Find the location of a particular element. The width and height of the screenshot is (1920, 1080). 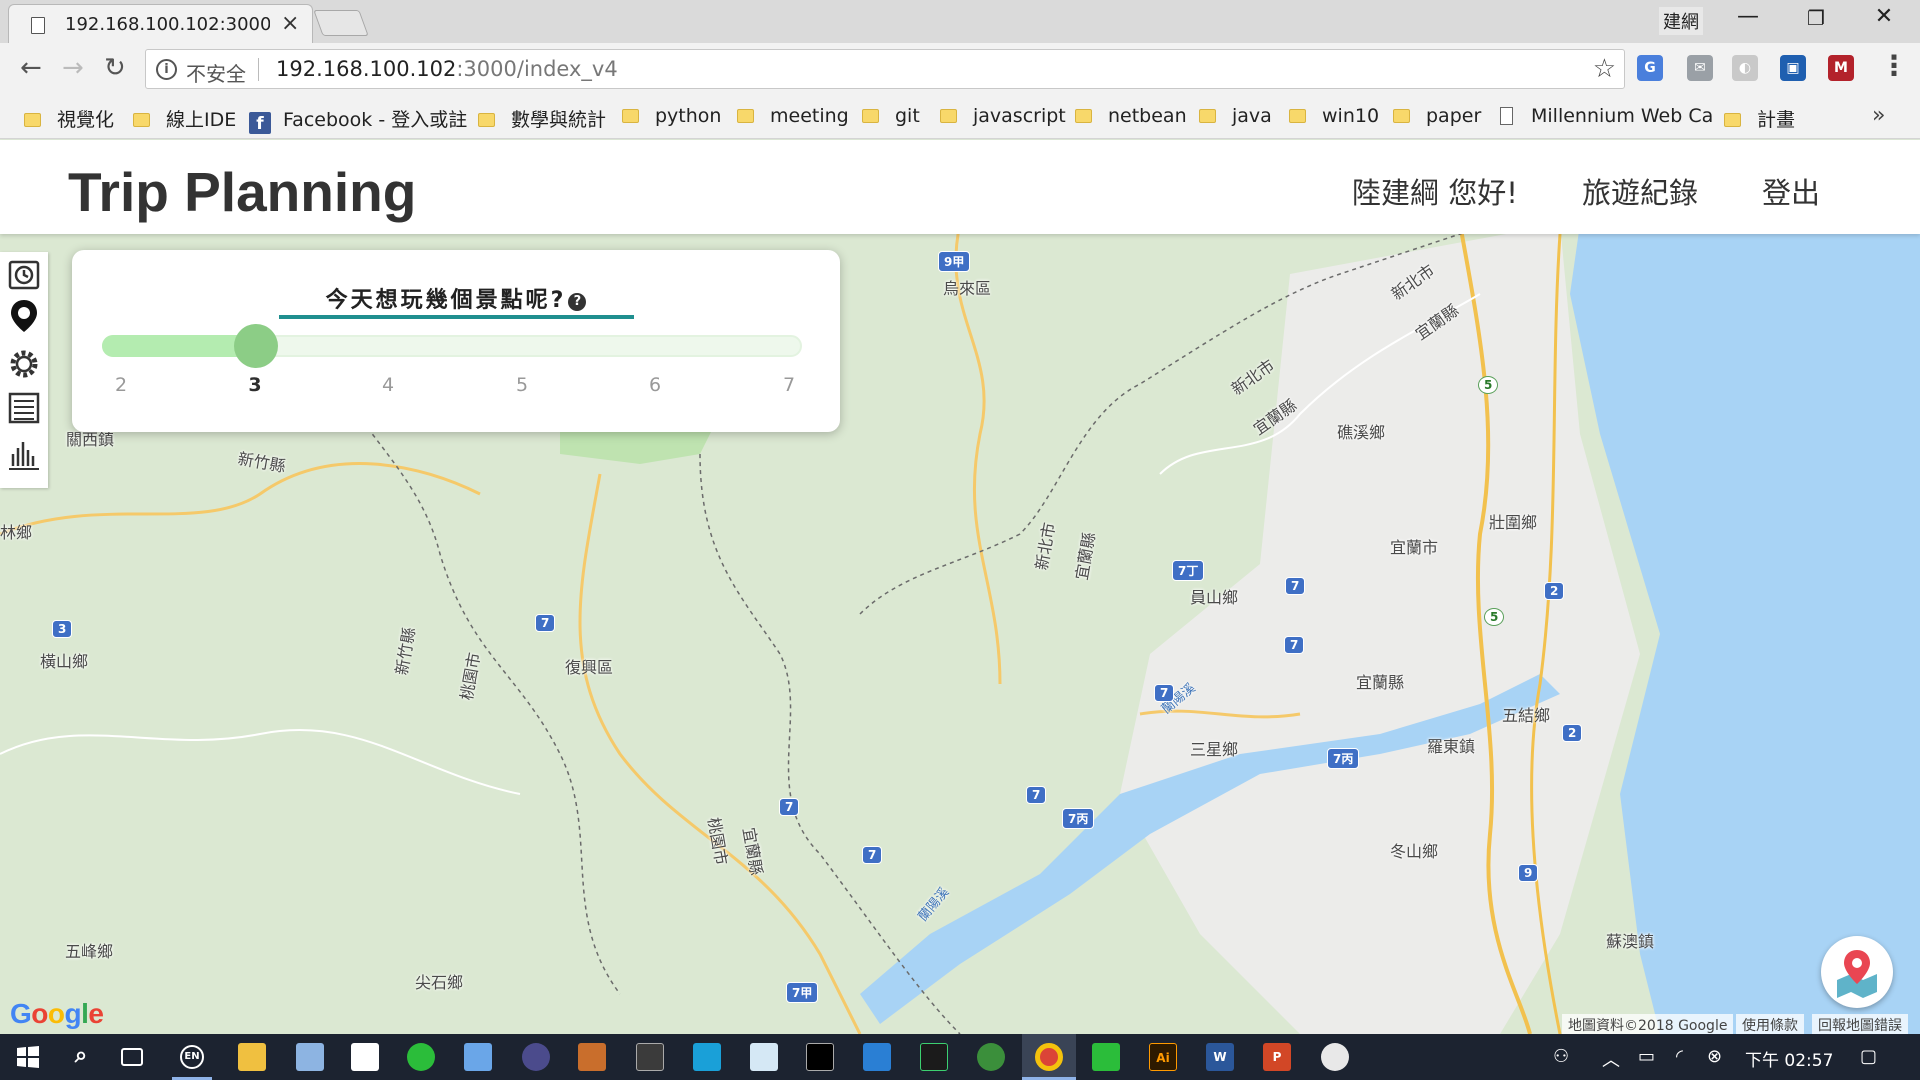

google-logo: Google is located at coordinates (57, 1014).